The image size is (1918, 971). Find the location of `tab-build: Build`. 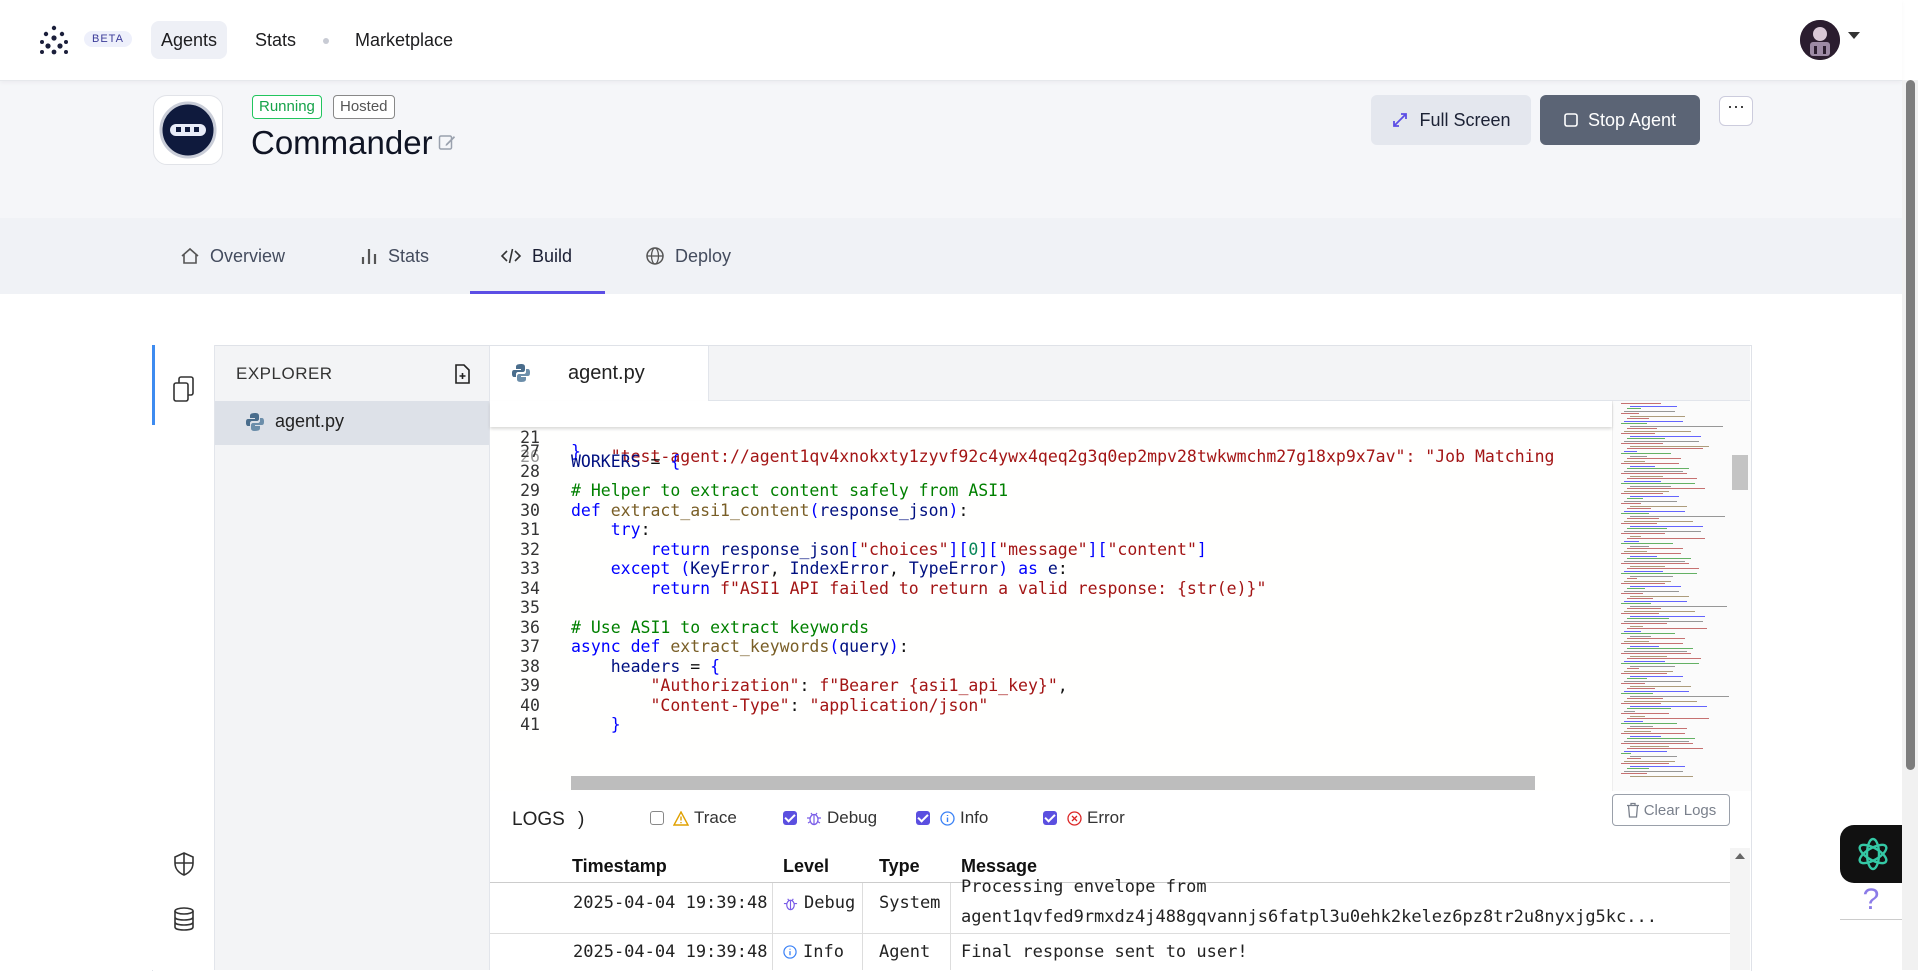

tab-build: Build is located at coordinates (536, 256).